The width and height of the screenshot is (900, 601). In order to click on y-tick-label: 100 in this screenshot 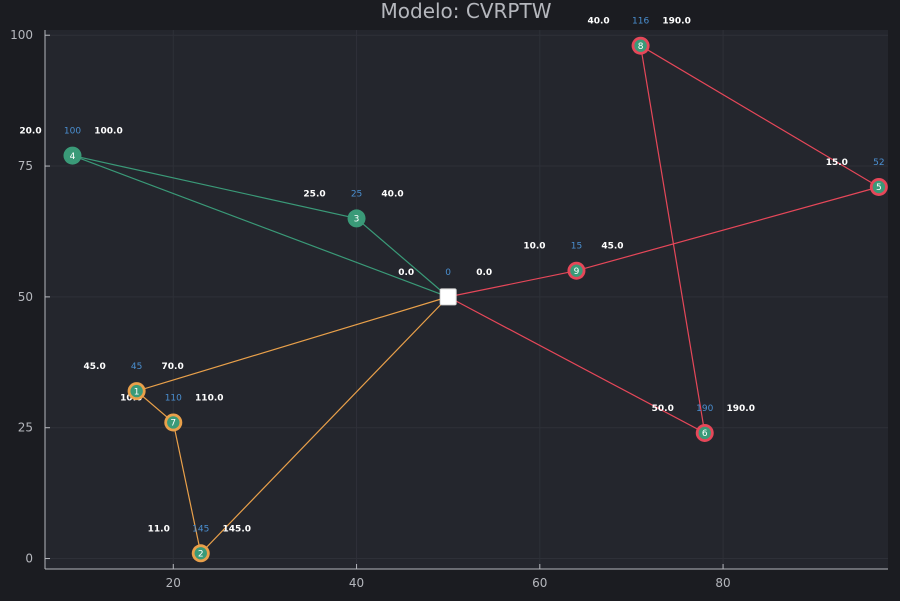, I will do `click(21, 35)`.